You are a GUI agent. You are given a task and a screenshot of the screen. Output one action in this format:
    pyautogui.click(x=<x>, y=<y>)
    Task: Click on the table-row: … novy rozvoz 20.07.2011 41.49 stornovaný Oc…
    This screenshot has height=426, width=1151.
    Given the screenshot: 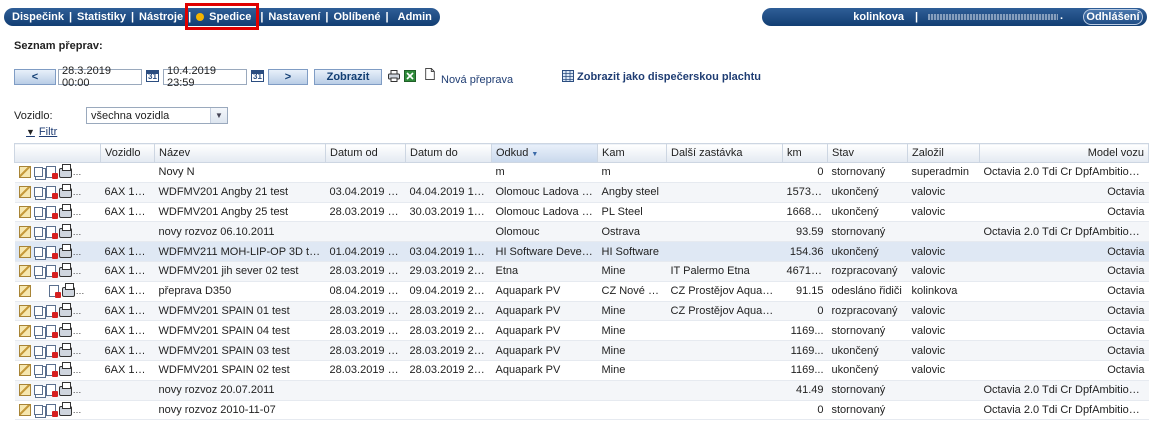 What is the action you would take?
    pyautogui.click(x=581, y=390)
    